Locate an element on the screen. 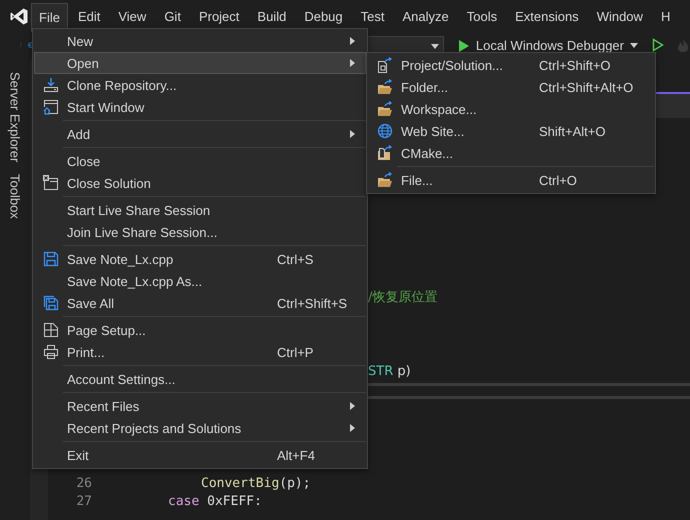 The width and height of the screenshot is (690, 520). document-arrow-icon is located at coordinates (385, 65).